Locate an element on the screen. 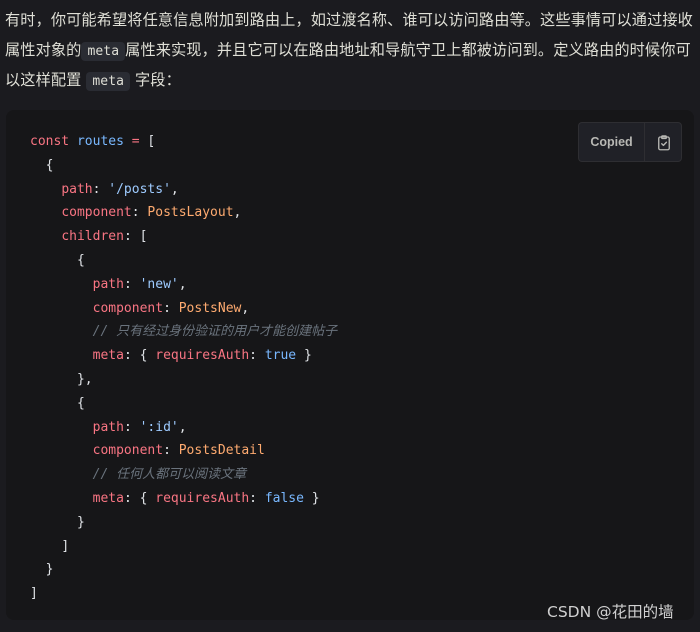 This screenshot has width=700, height=632. code-line: path: '/posts', is located at coordinates (183, 190).